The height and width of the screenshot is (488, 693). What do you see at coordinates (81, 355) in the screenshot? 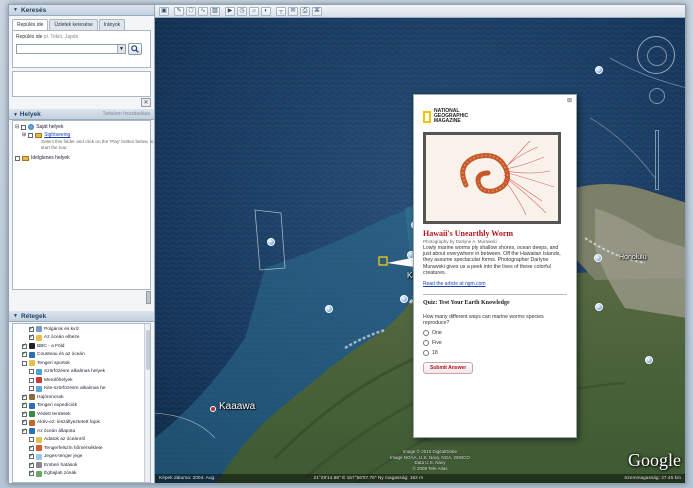
I see `layer-item: Cousteau és az óceán` at bounding box center [81, 355].